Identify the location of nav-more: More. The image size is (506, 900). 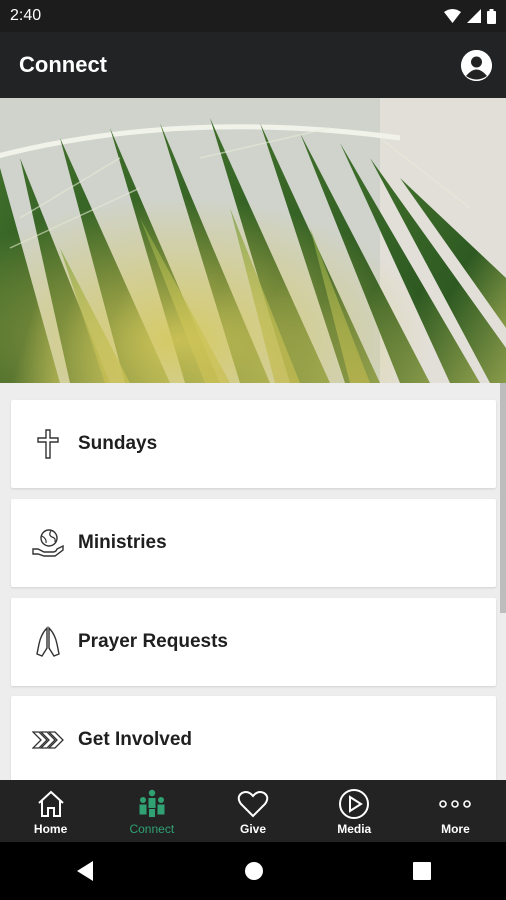
(455, 811).